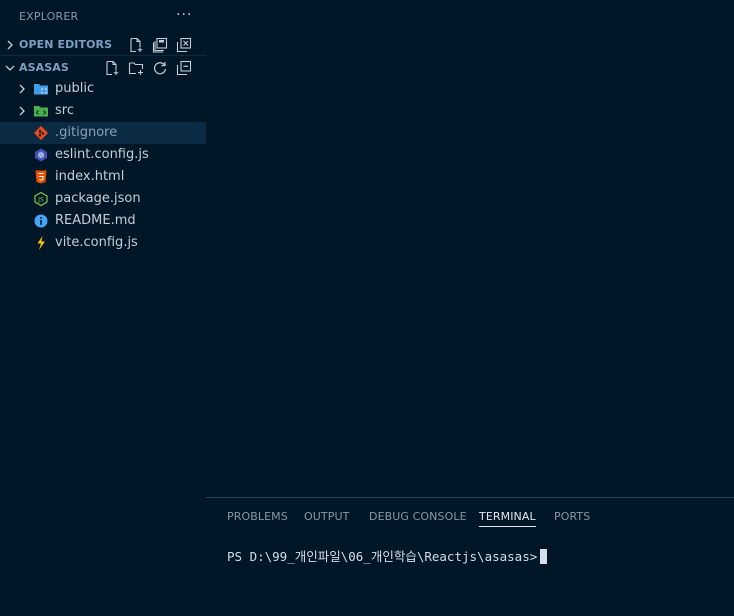 This screenshot has width=734, height=616. I want to click on new-folder-icon, so click(136, 68).